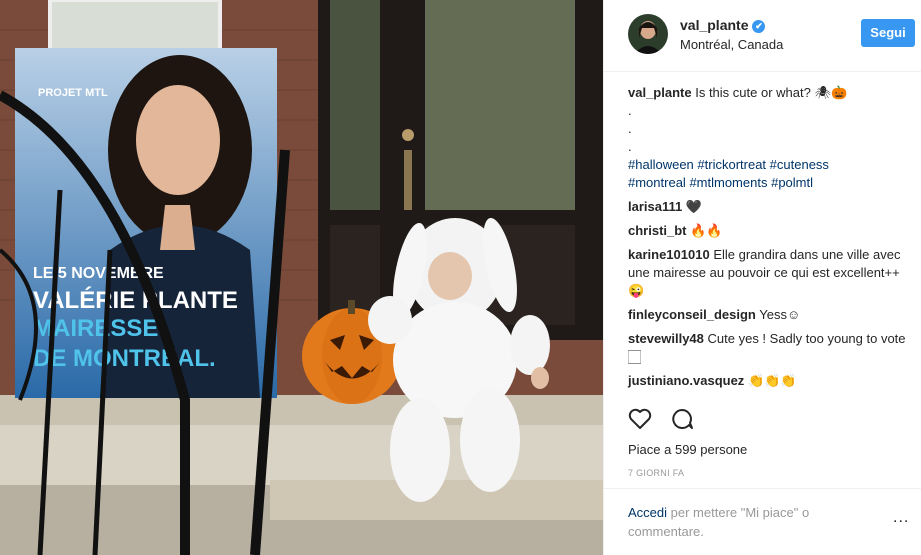  I want to click on poster-city: DE MONTRÉAL., so click(124, 358).